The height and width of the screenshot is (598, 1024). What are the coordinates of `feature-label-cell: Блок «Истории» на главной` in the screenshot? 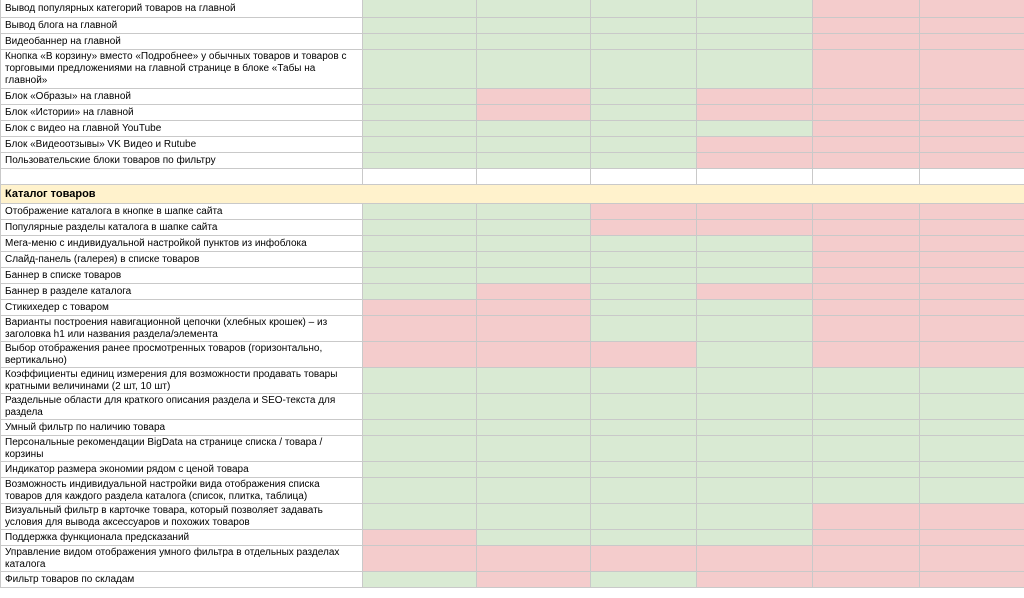 It's located at (181, 112).